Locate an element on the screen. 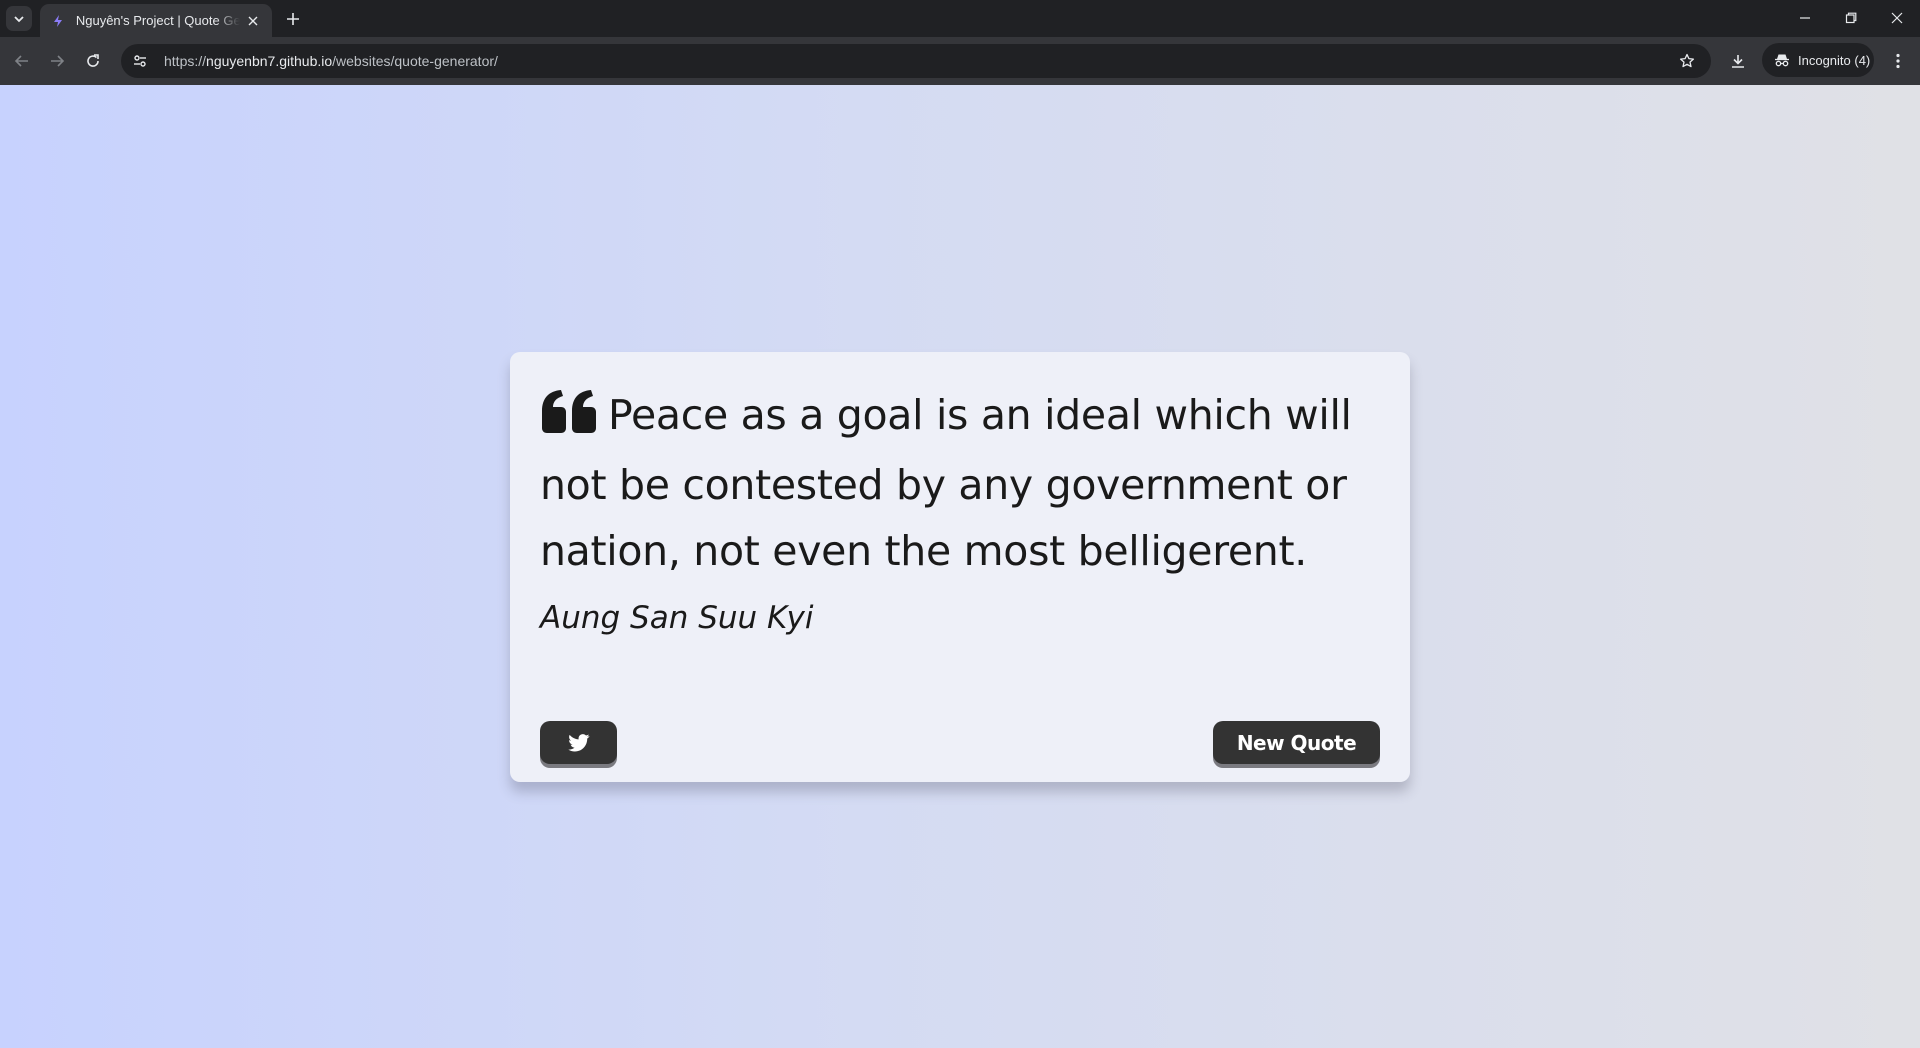  lightning-bolt-icon is located at coordinates (58, 21).